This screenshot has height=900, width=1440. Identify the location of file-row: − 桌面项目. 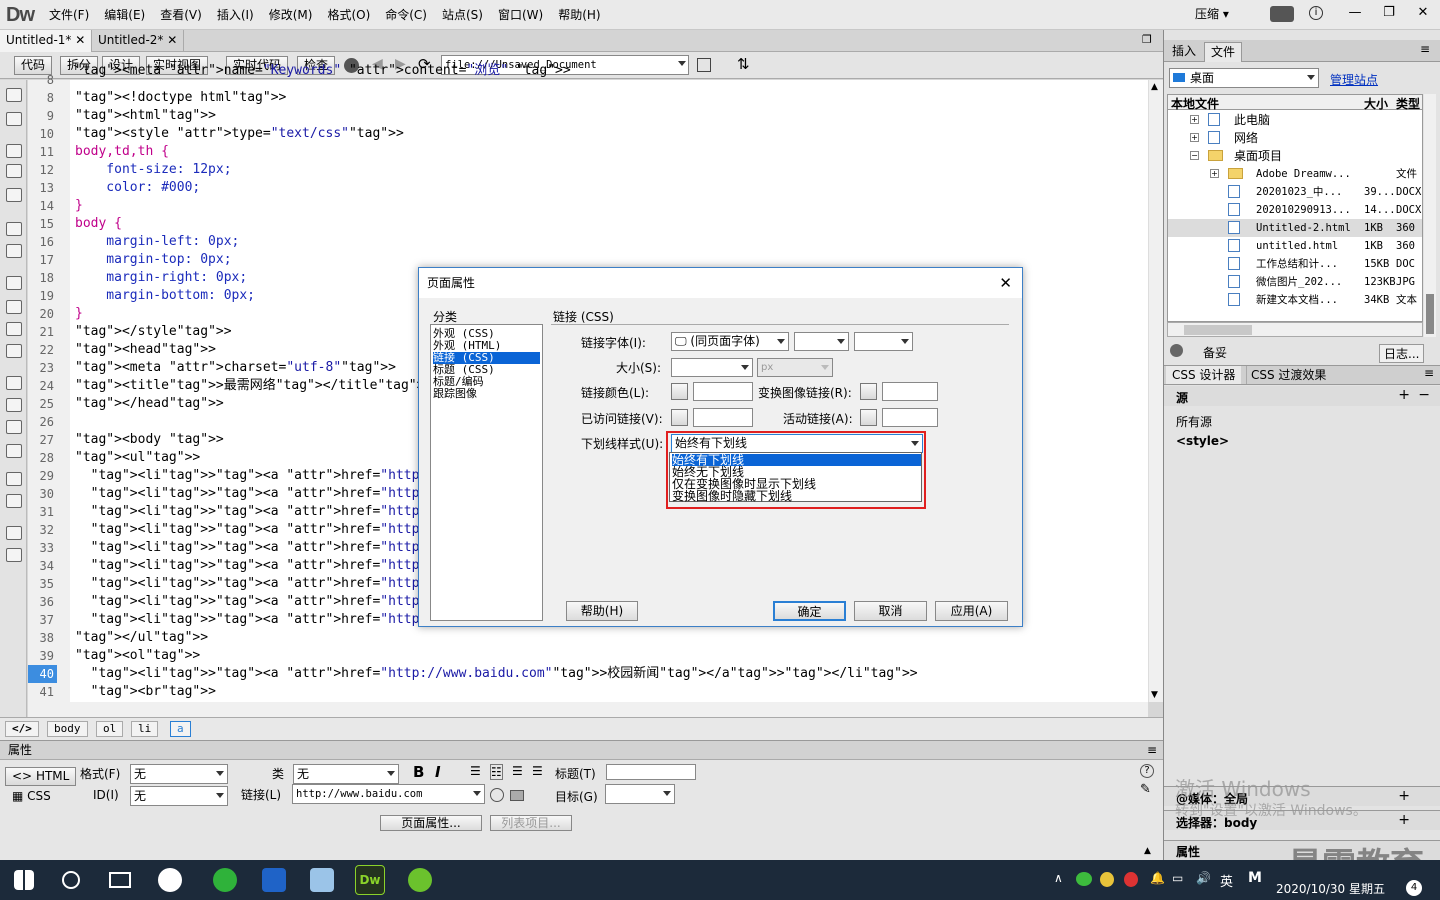
(1295, 156).